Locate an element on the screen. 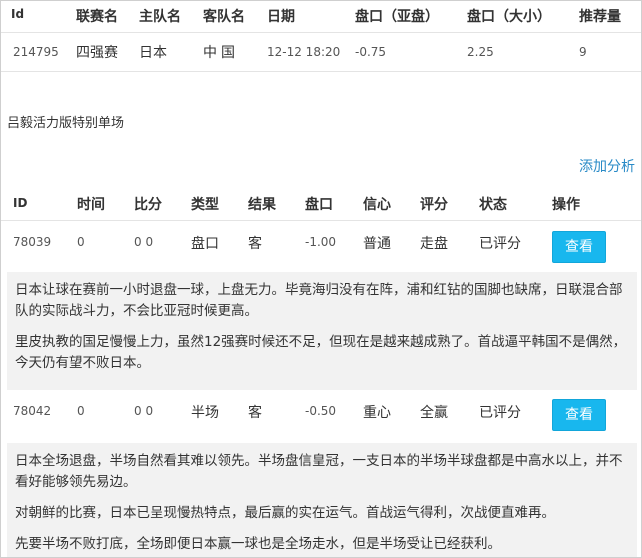 The image size is (642, 558). match-header-overunder: 盘口（大小） is located at coordinates (509, 17).